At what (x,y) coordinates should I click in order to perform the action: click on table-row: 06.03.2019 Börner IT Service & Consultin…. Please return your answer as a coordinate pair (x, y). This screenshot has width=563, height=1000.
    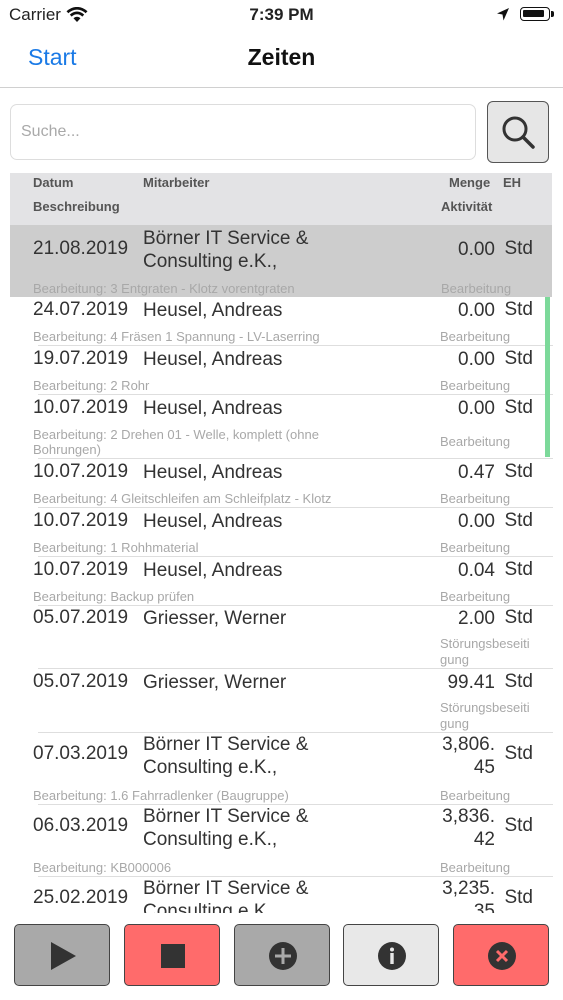
    Looking at the image, I should click on (293, 841).